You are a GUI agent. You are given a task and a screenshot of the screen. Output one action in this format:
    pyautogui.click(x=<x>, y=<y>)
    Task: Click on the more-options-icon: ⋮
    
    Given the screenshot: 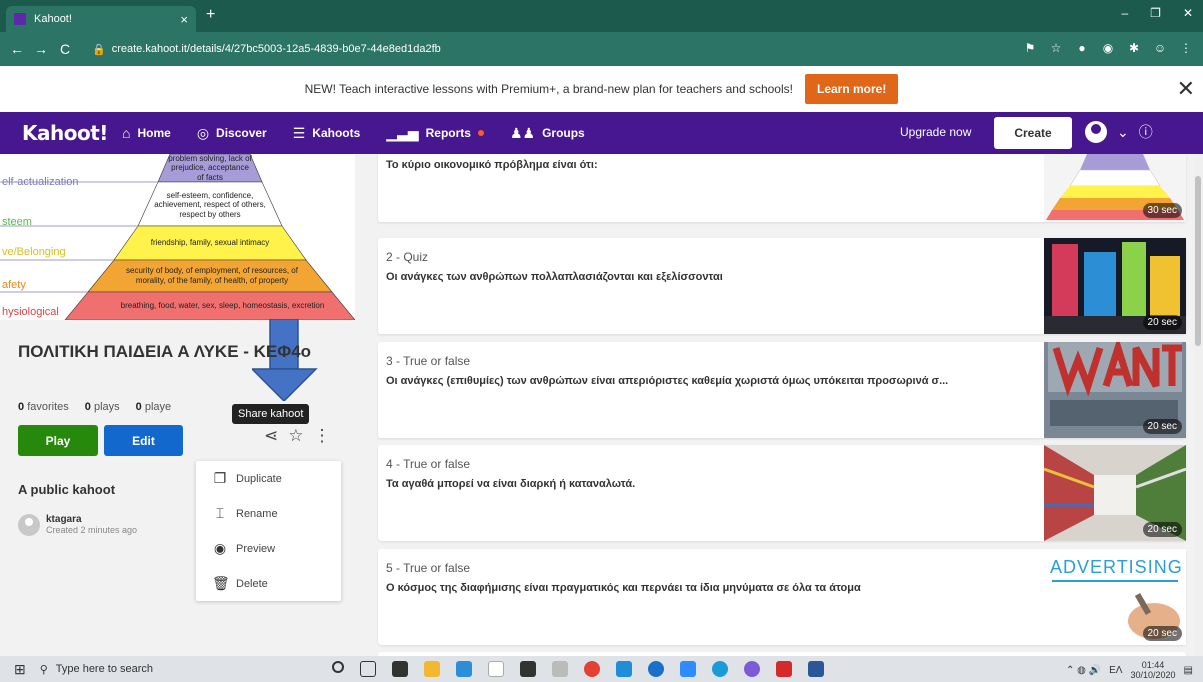 What is the action you would take?
    pyautogui.click(x=322, y=436)
    